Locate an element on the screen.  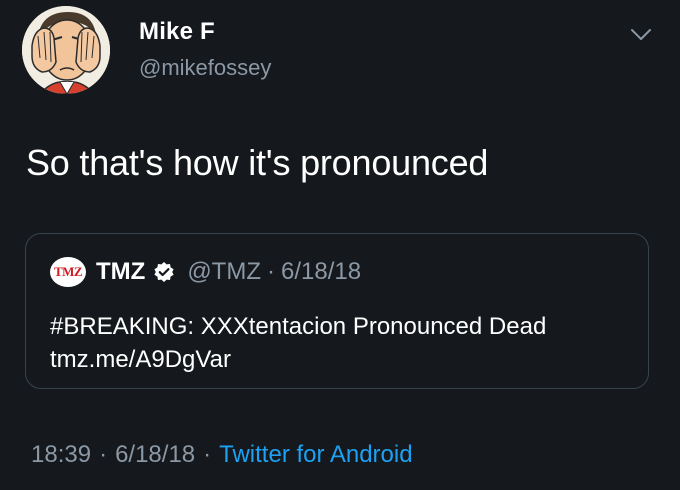
quoted-handle: @TMZ is located at coordinates (224, 272).